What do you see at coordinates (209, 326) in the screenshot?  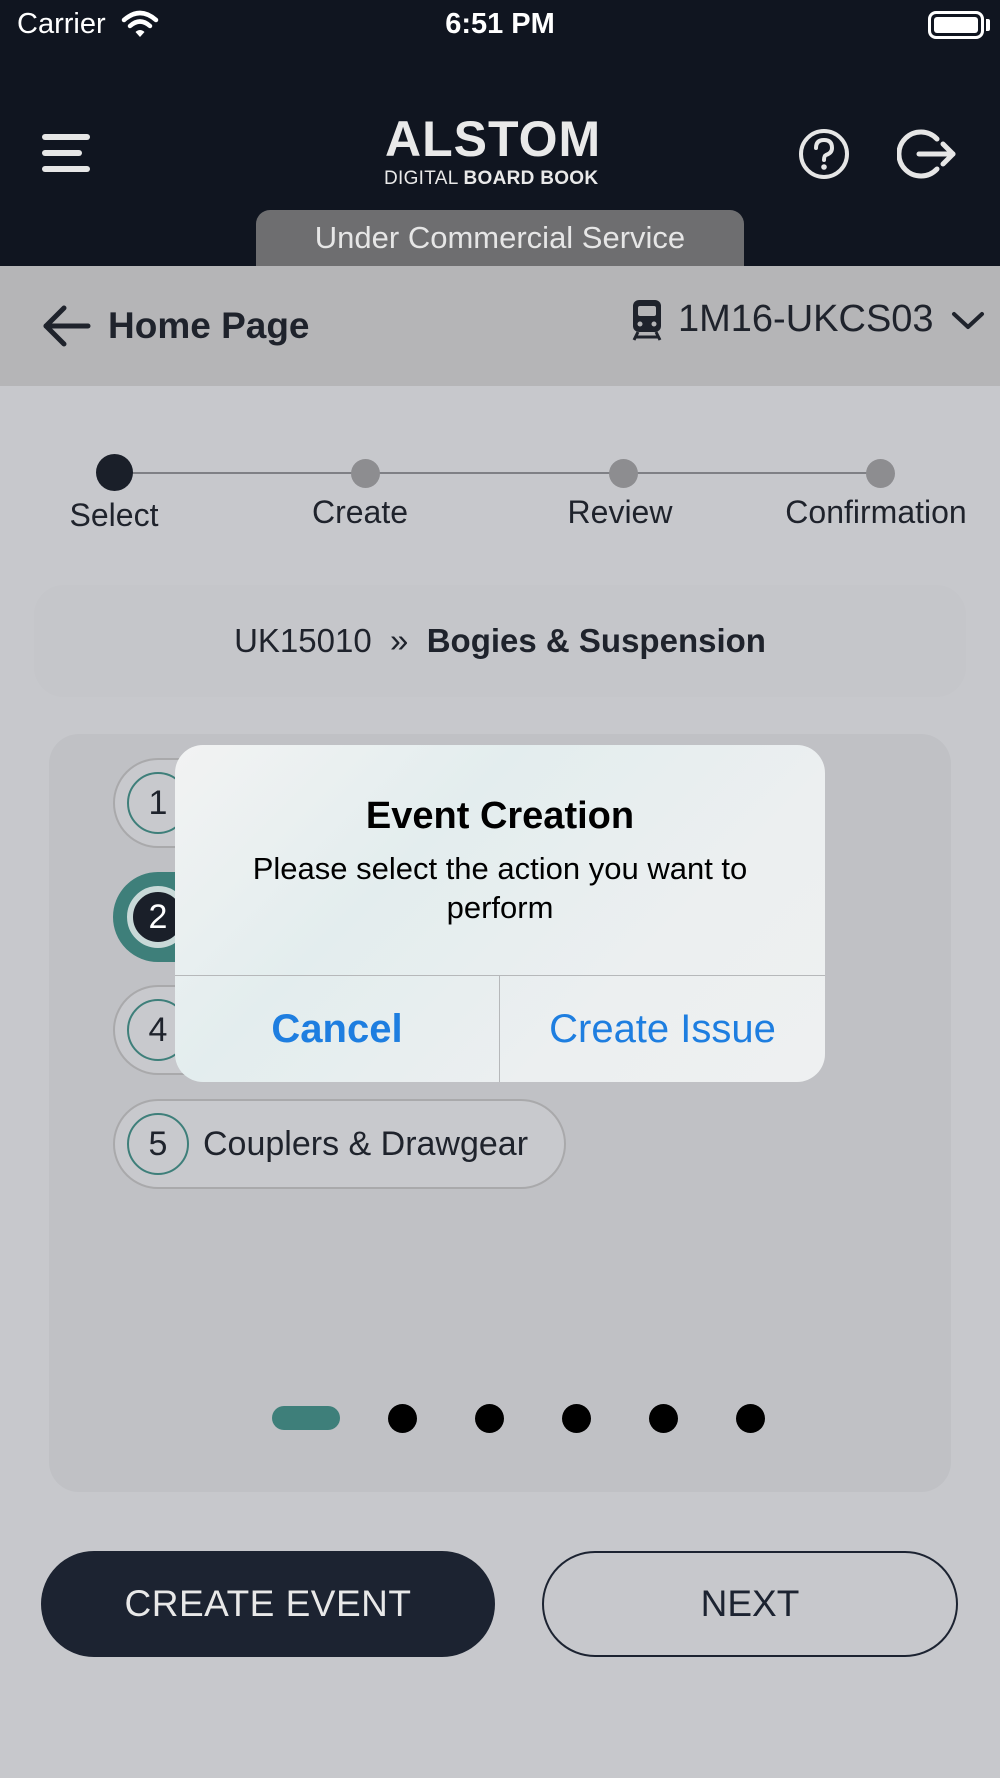 I see `page-title: Home Page` at bounding box center [209, 326].